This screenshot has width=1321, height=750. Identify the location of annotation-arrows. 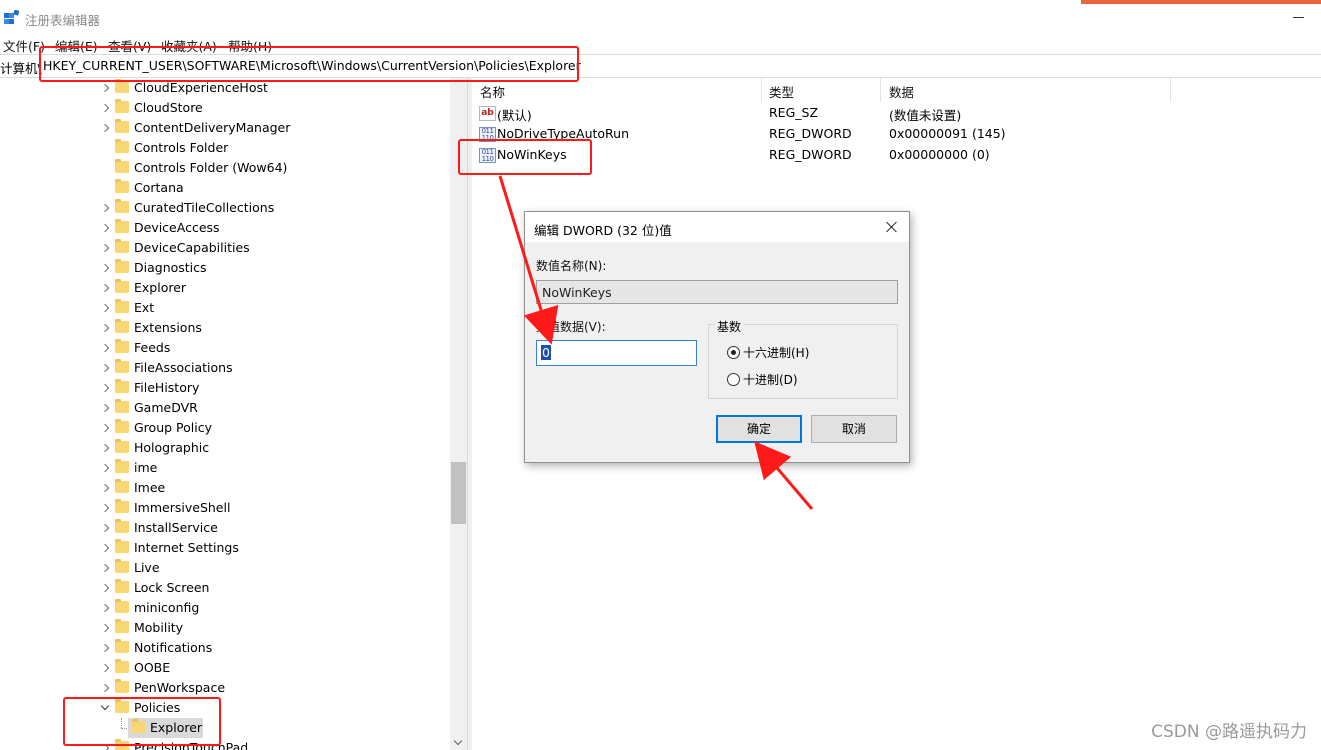
(656, 342).